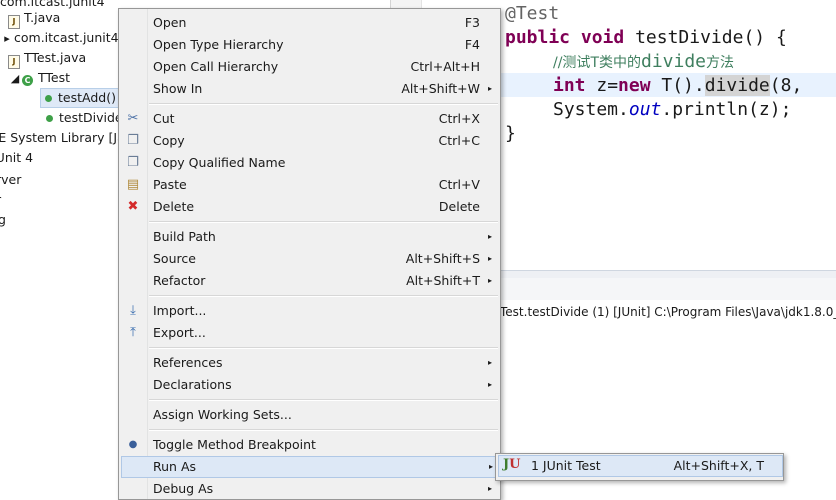 The image size is (836, 500). I want to click on menu-item-show-in: Show In Alt+Shift+W ▸, so click(309, 89).